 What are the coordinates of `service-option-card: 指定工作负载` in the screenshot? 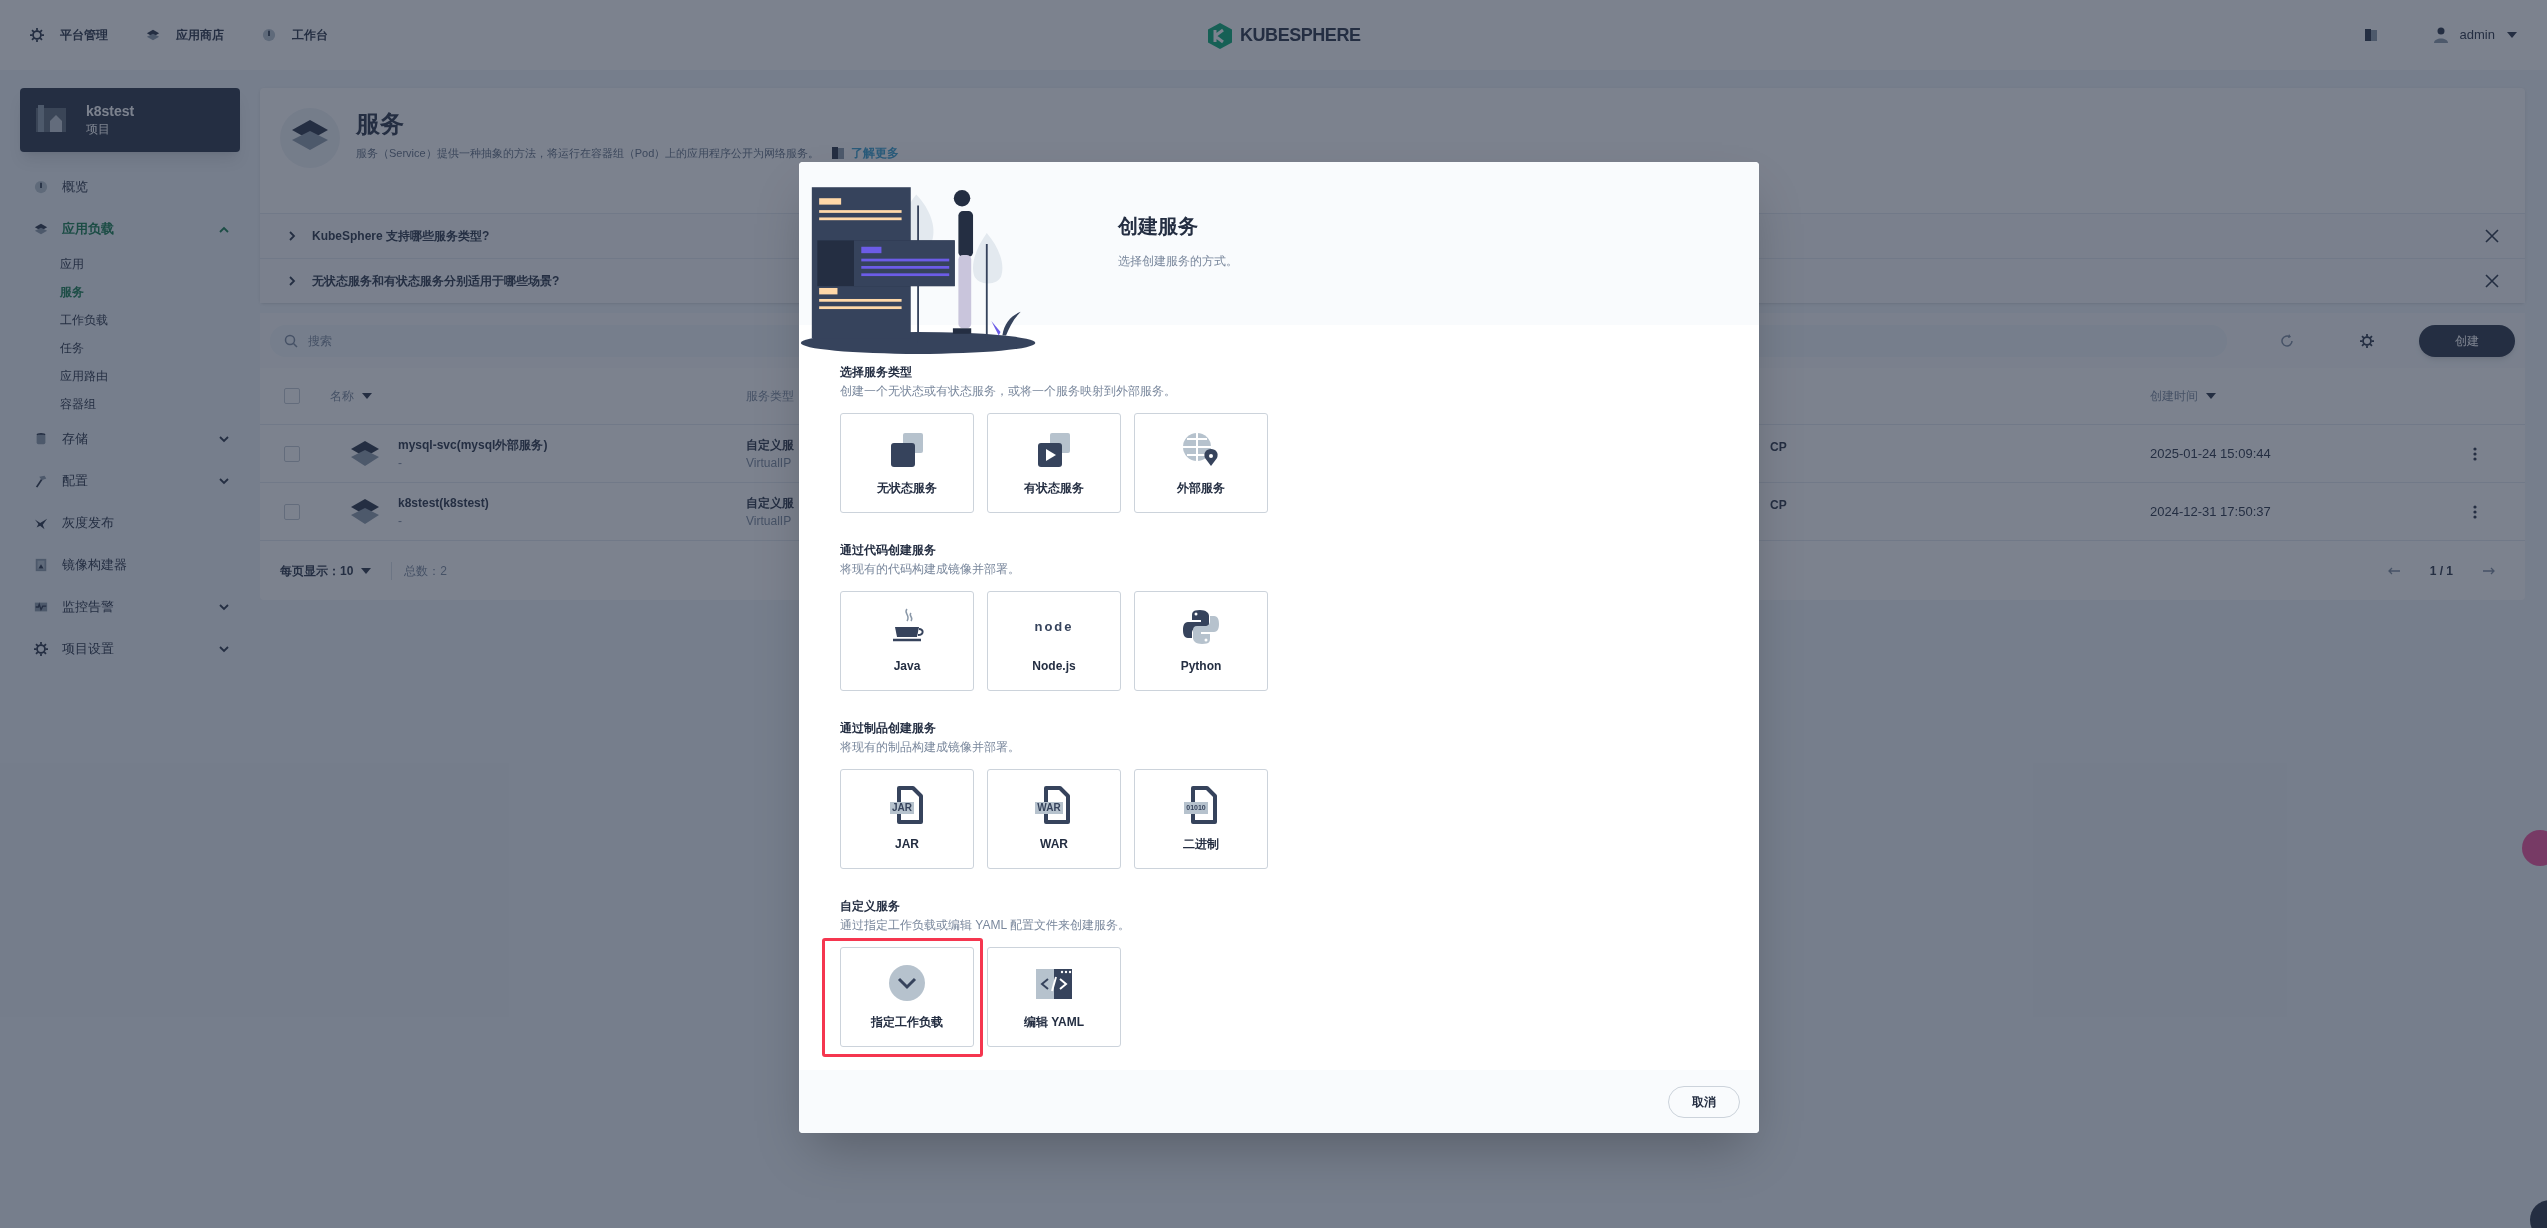 It's located at (907, 997).